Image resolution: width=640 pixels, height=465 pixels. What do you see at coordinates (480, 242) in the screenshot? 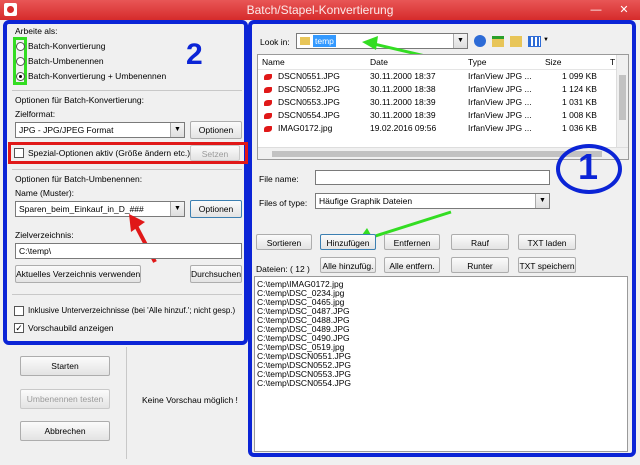
I see `move-up-button: Rauf` at bounding box center [480, 242].